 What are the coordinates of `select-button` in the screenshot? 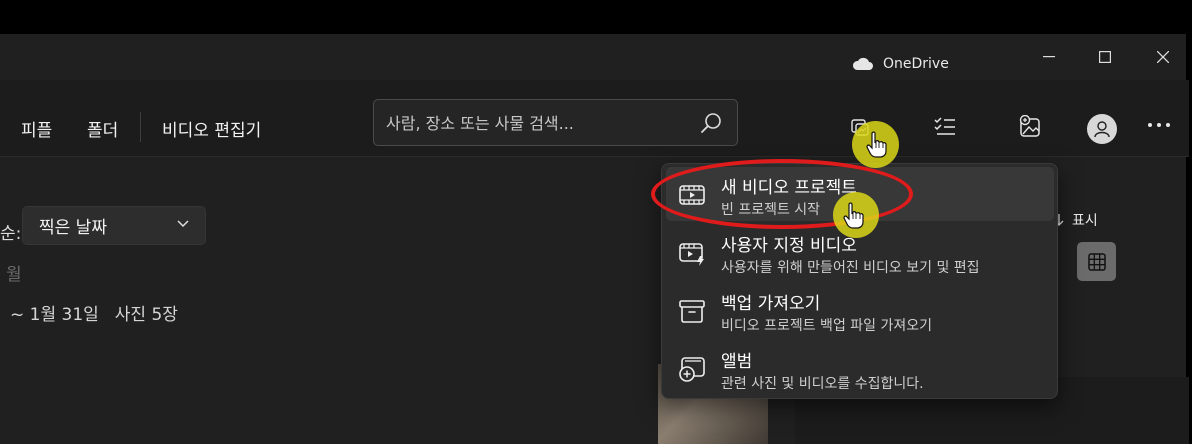 It's located at (945, 127).